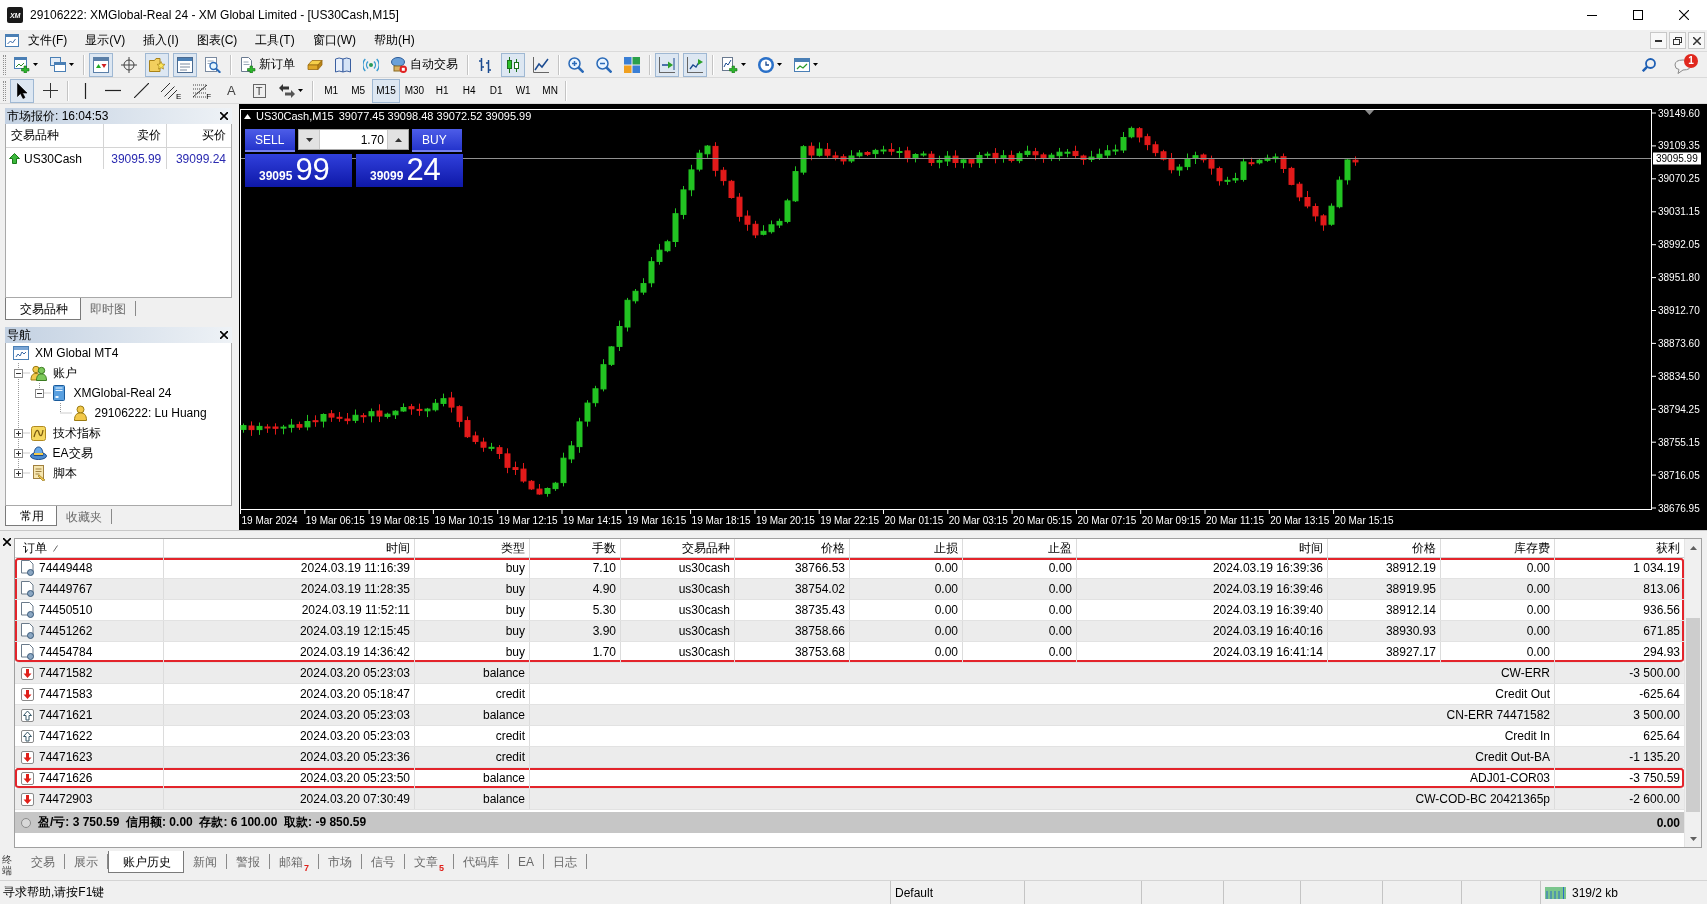 This screenshot has height=904, width=1707. I want to click on tab: 即时图, so click(108, 308).